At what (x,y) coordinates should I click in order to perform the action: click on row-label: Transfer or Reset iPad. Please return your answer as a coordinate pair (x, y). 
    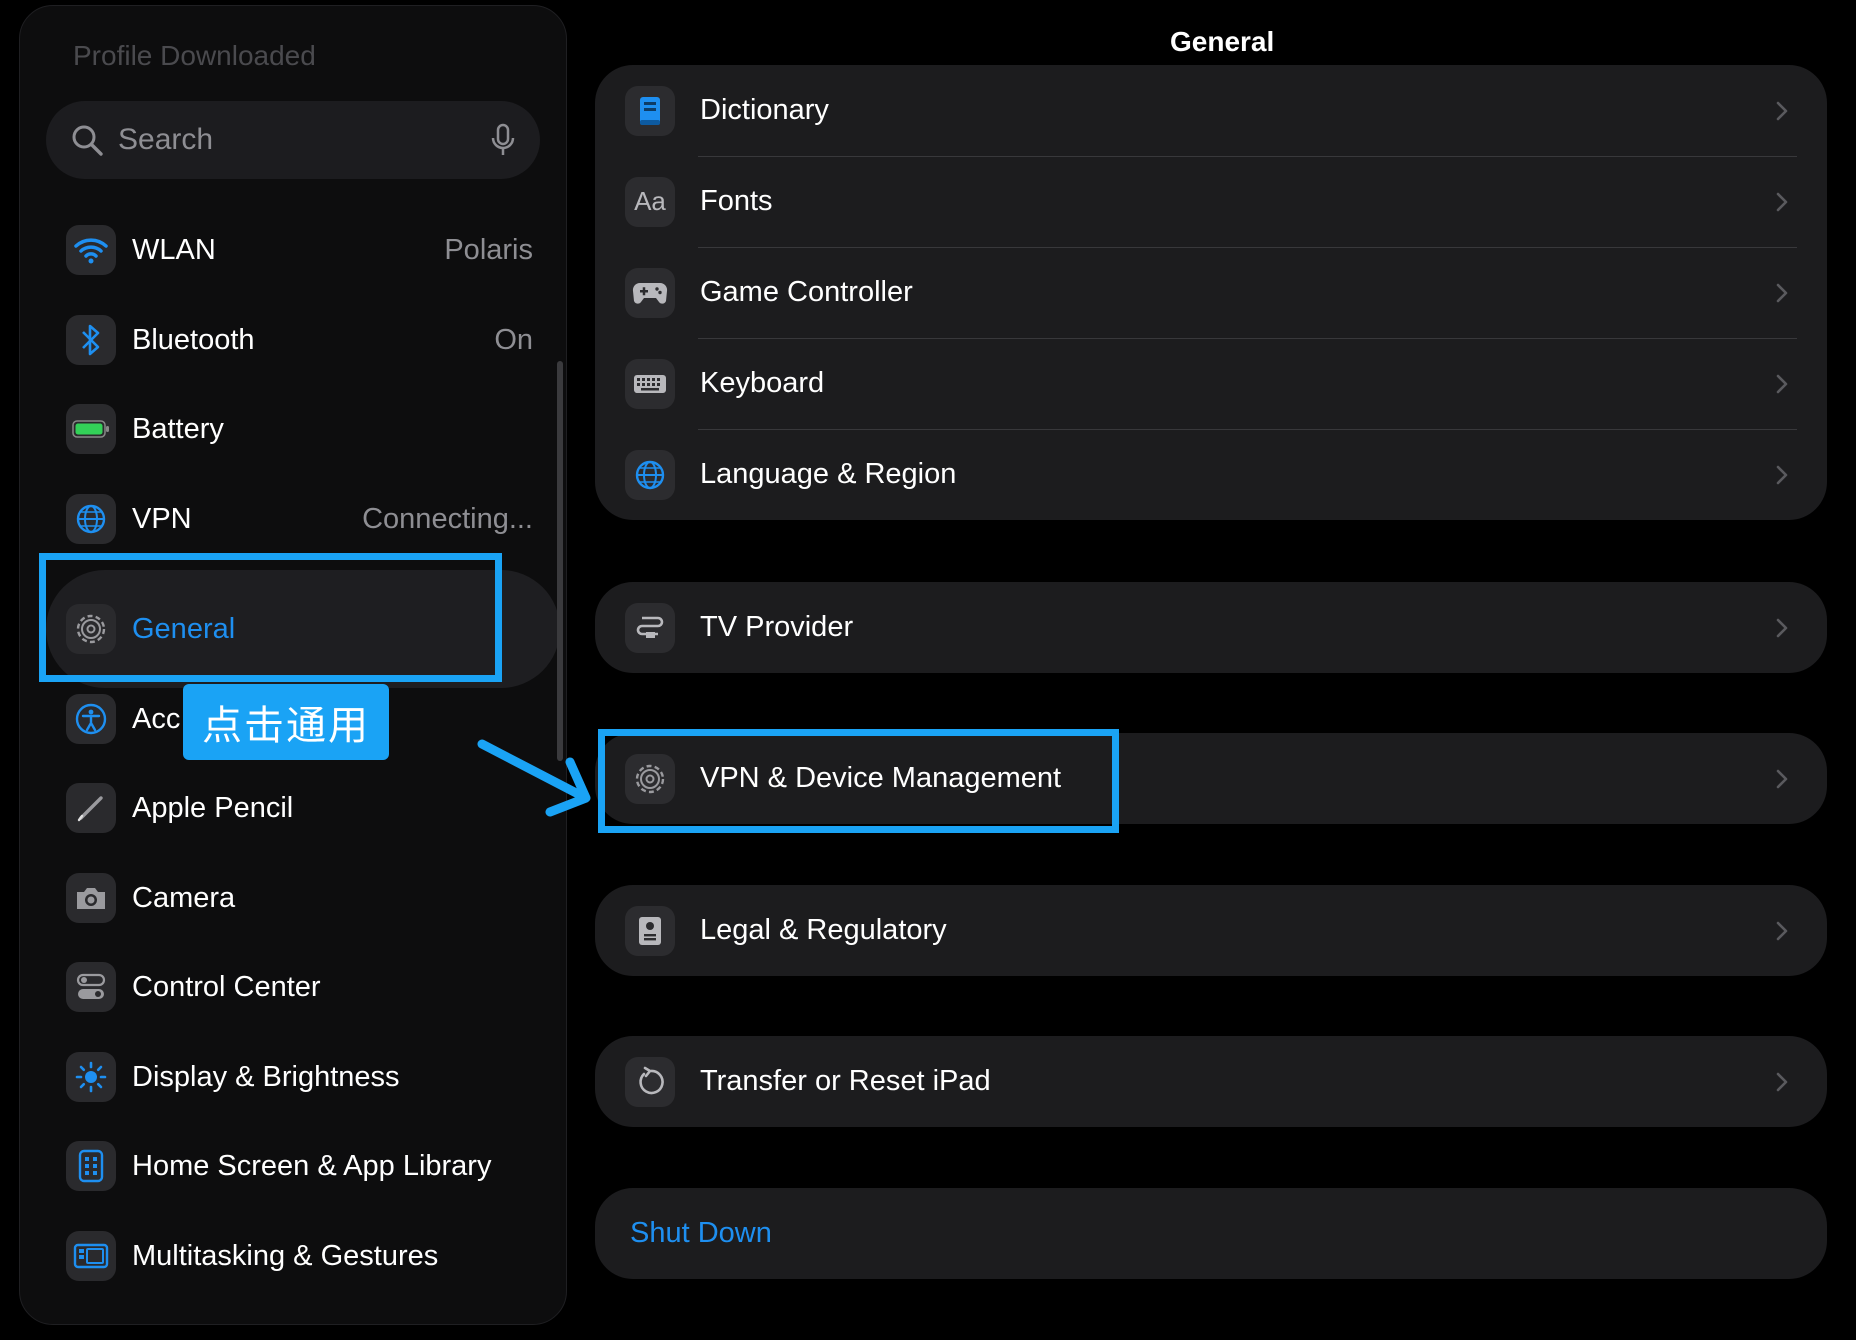
    Looking at the image, I should click on (845, 1081).